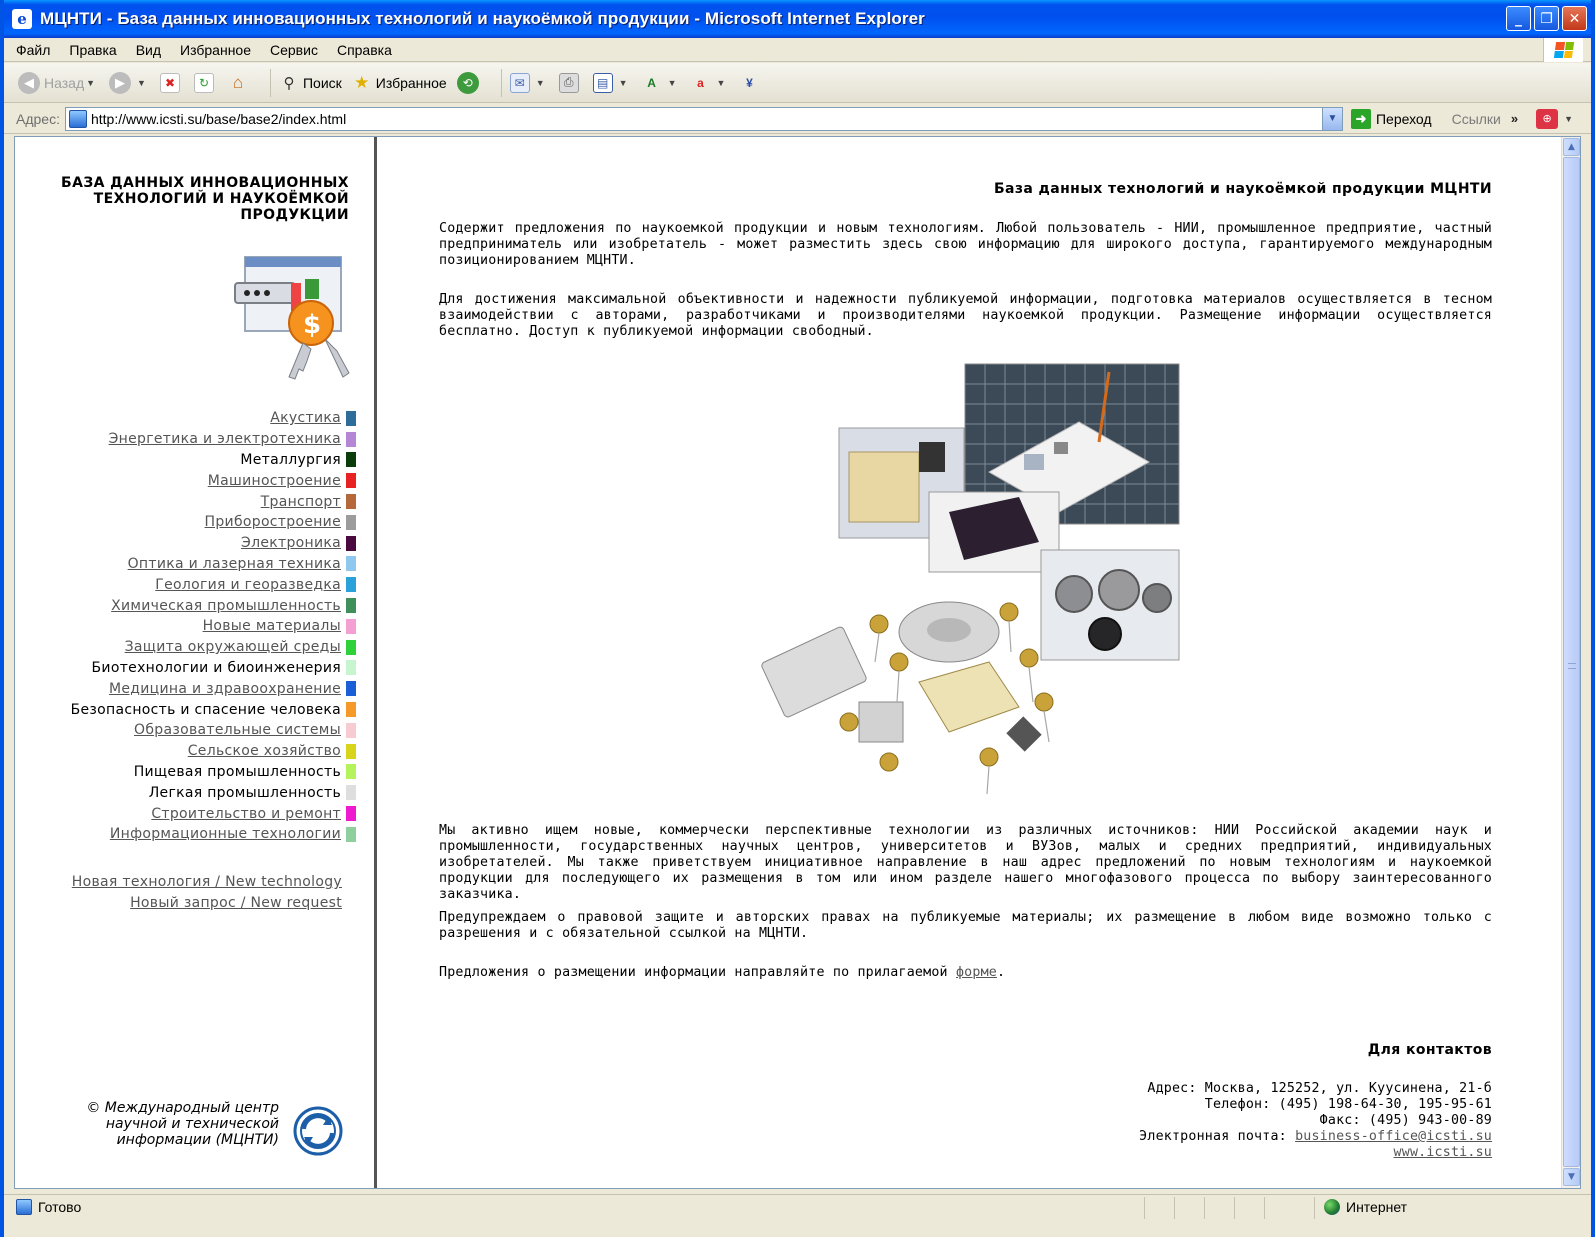 The width and height of the screenshot is (1595, 1237). Describe the element at coordinates (240, 83) in the screenshot. I see `home-button: ⌂` at that location.